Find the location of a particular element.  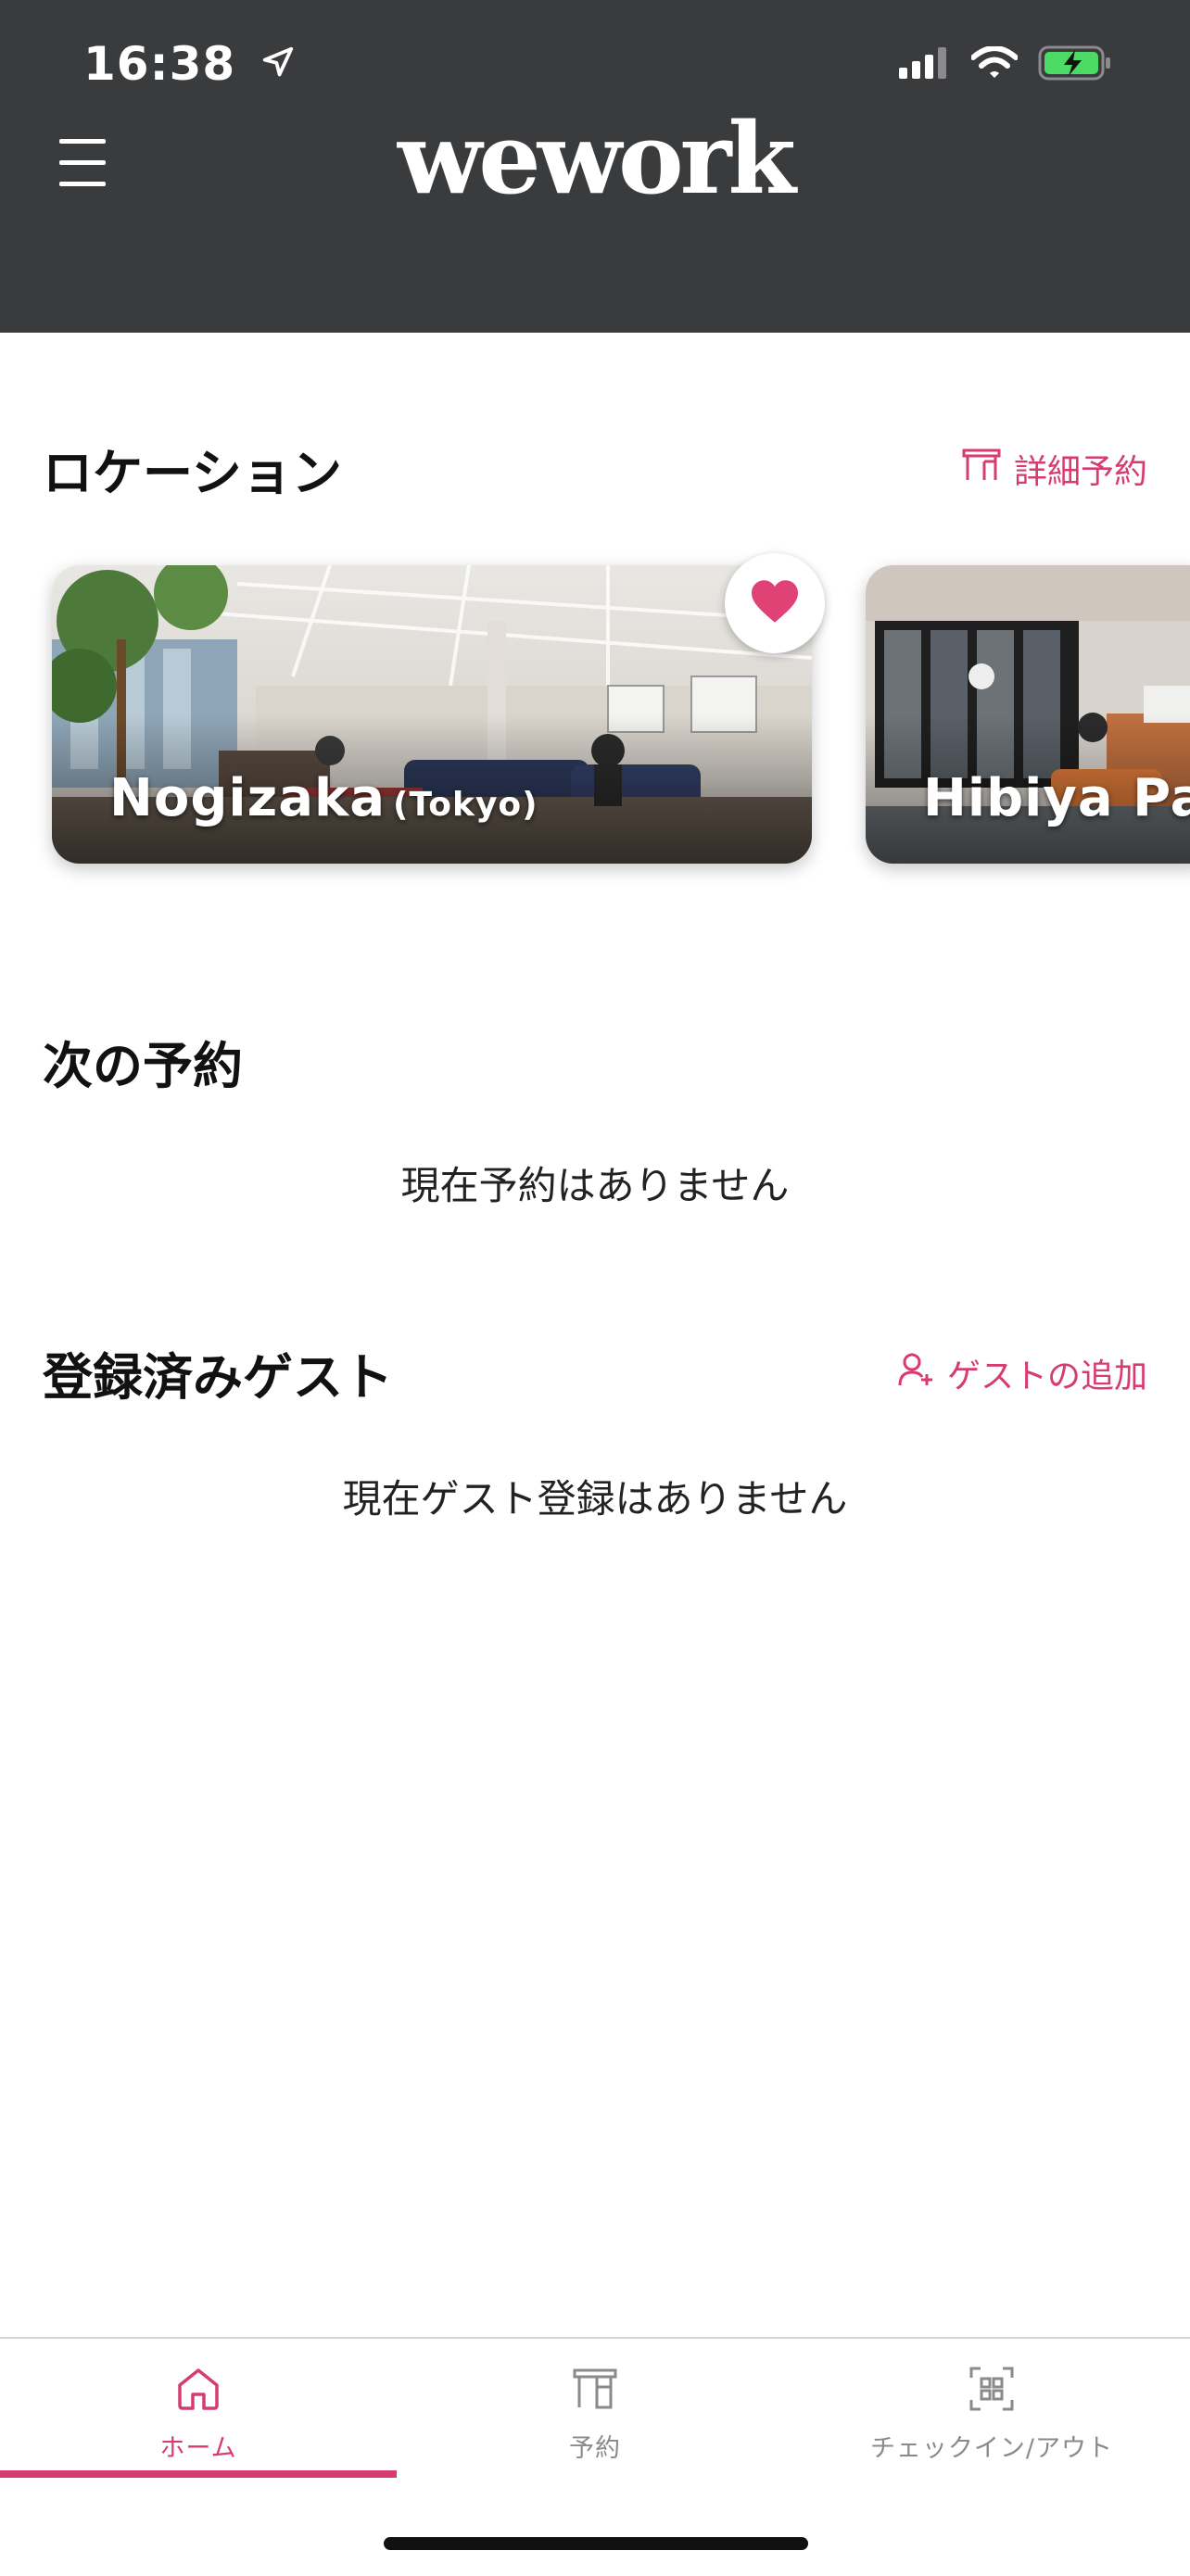

app-header: 16:38 wework is located at coordinates (595, 166).